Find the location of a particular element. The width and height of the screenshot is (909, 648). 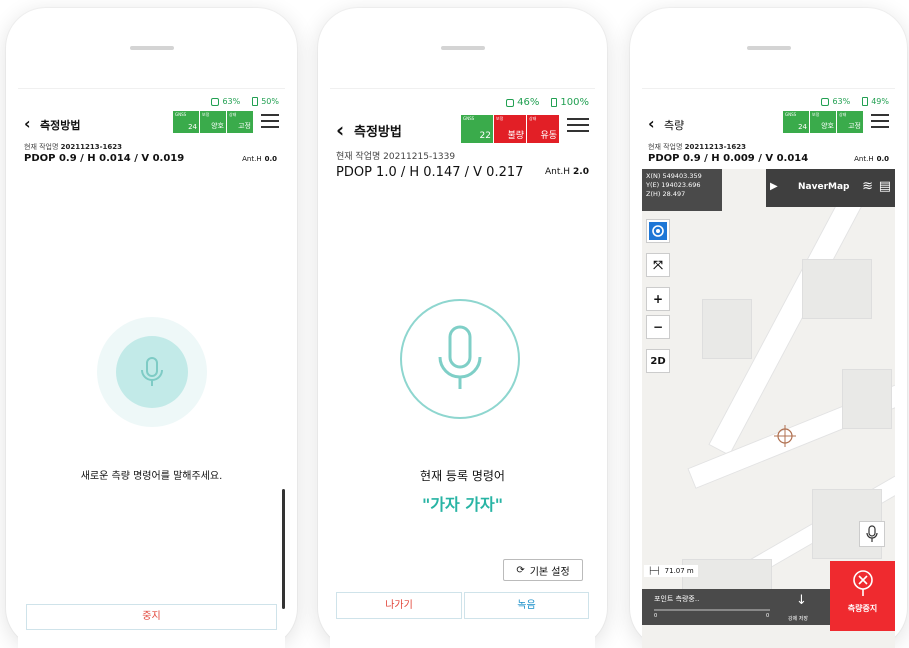

locate-button is located at coordinates (658, 231).